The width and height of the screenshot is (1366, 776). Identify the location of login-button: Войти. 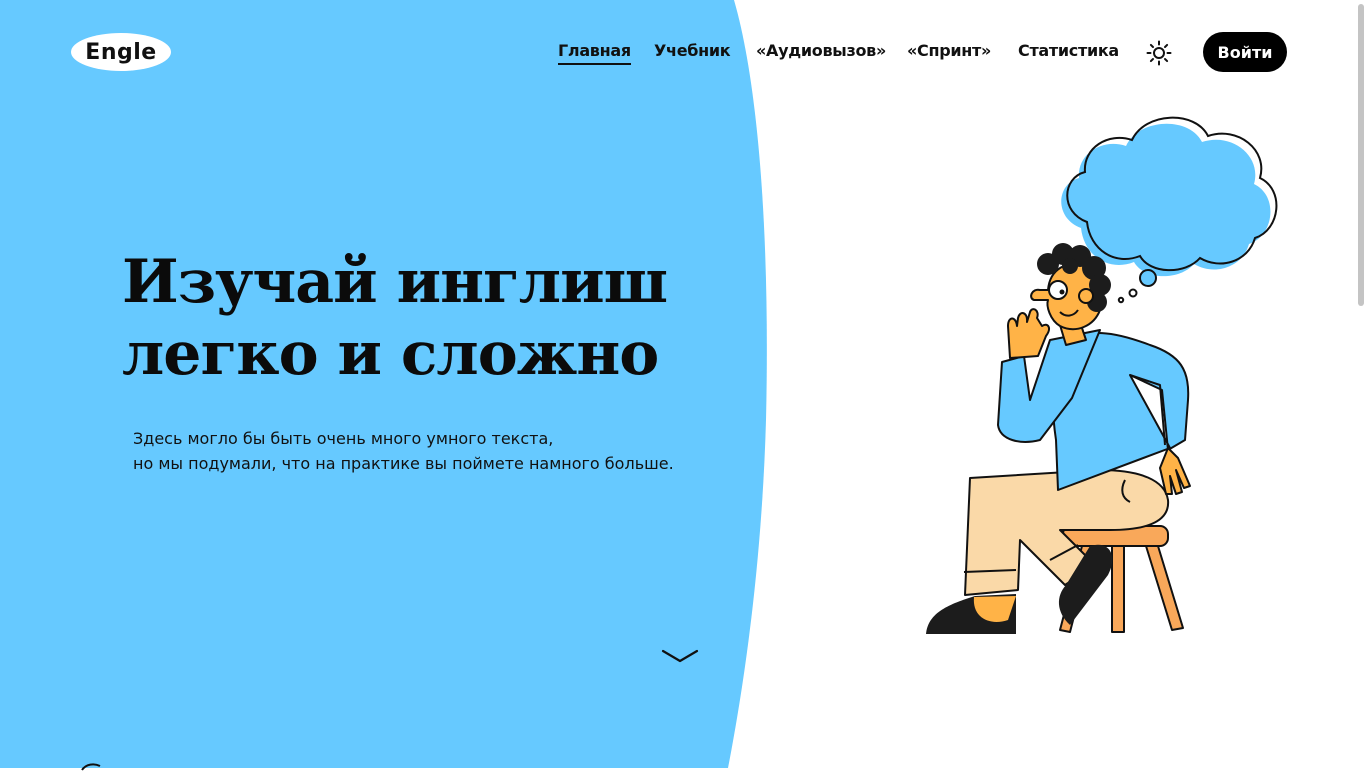
(1245, 52).